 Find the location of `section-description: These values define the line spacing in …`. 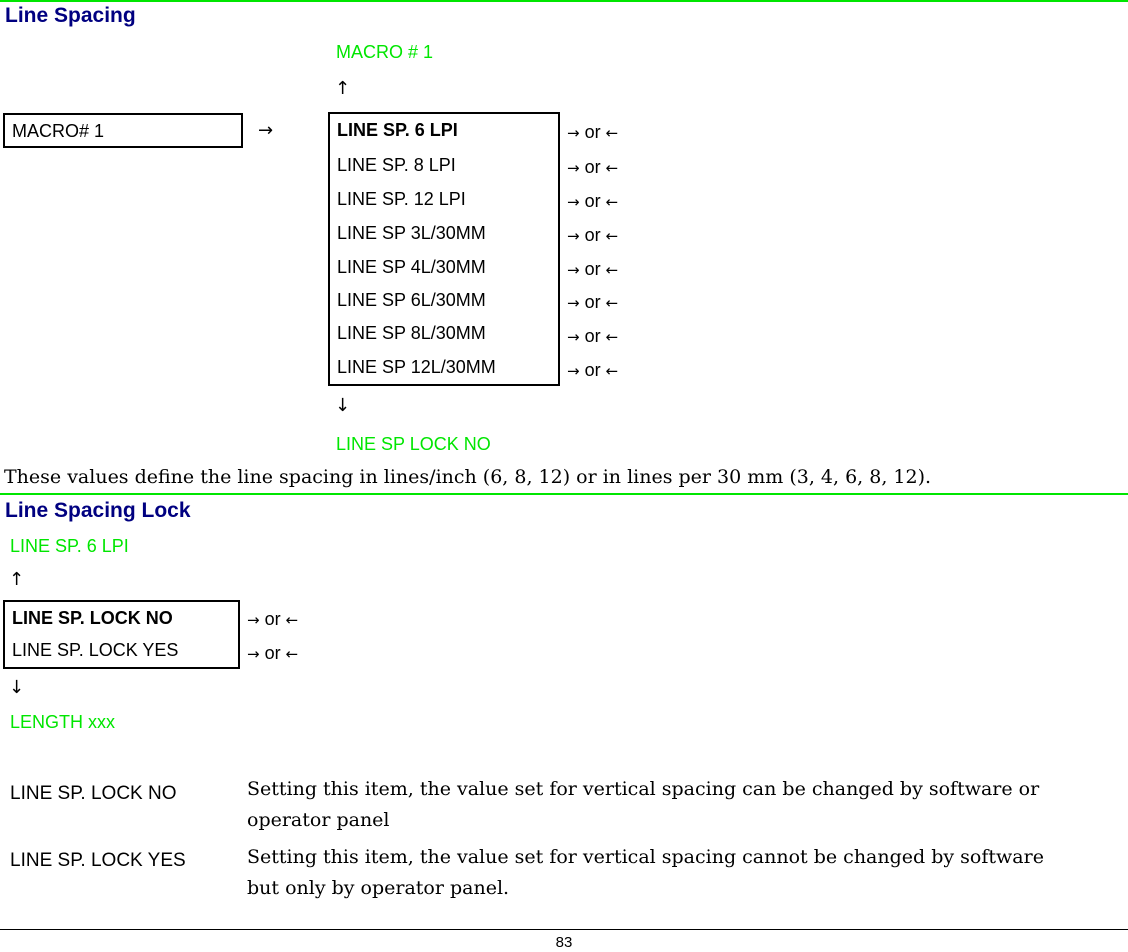

section-description: These values define the line spacing in … is located at coordinates (468, 477).